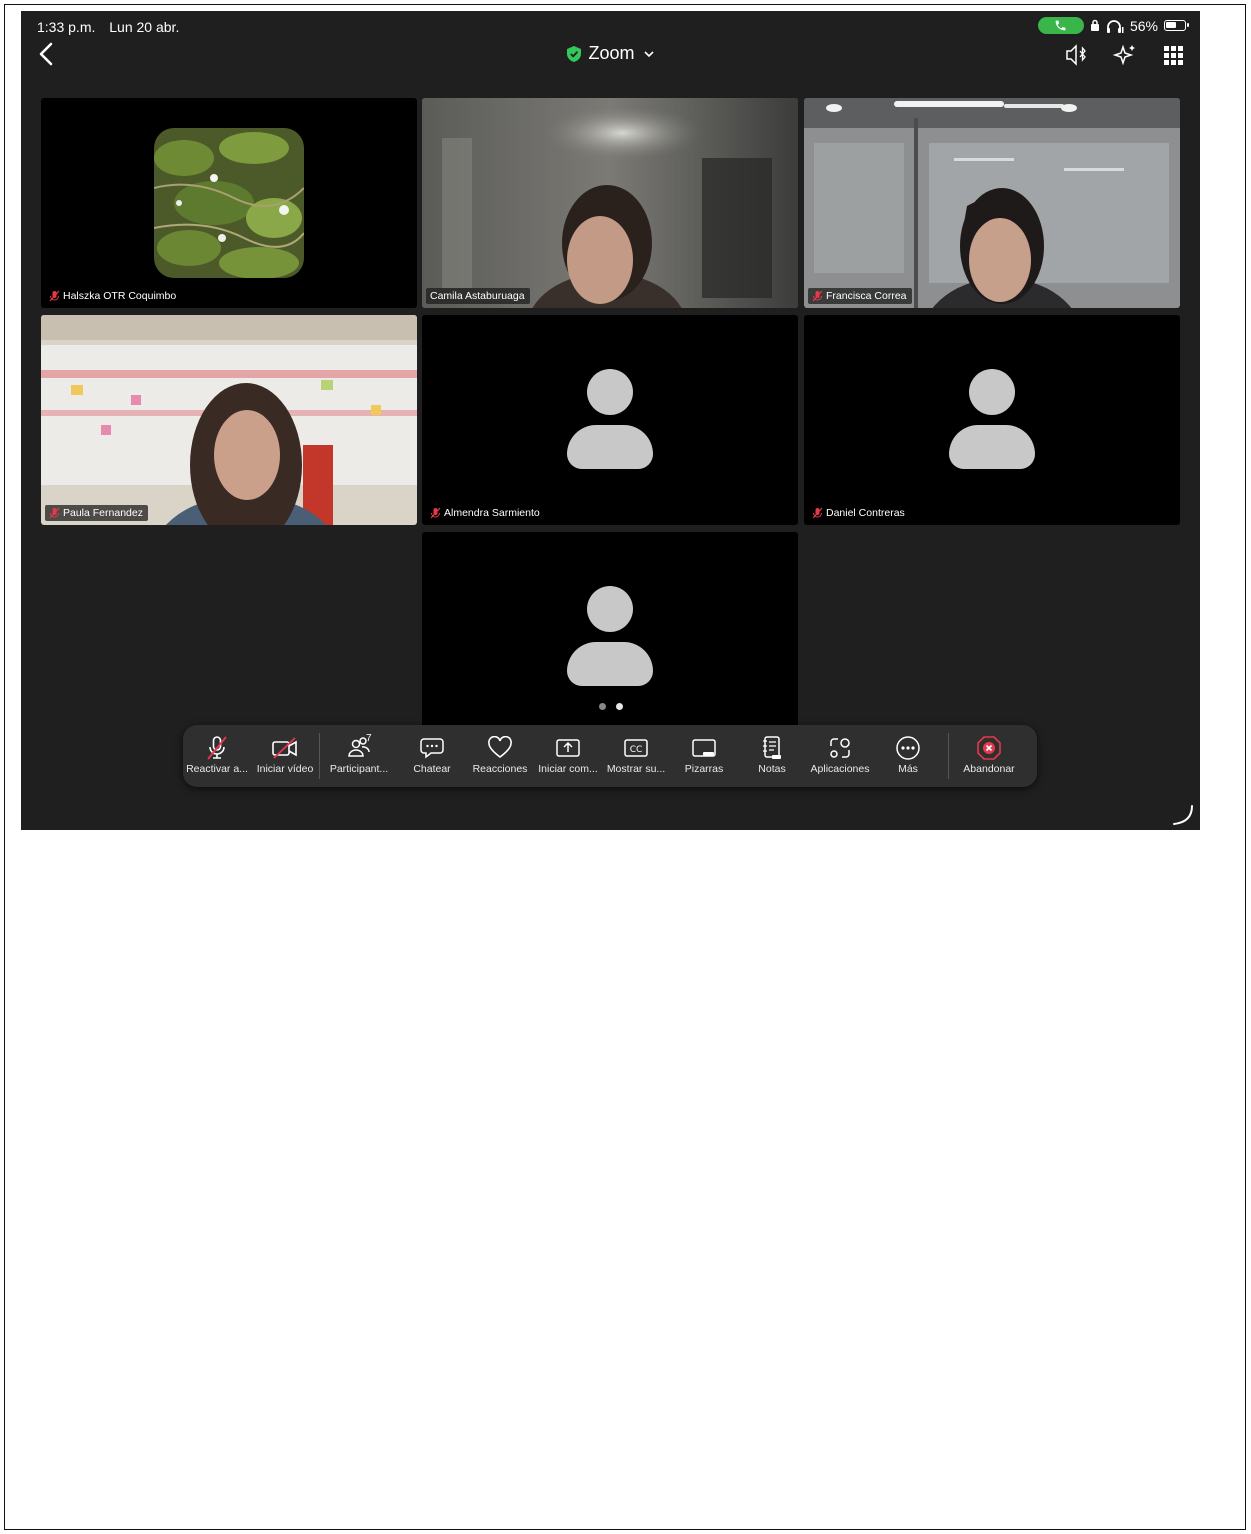 The width and height of the screenshot is (1251, 1534). I want to click on profile-image, so click(229, 203).